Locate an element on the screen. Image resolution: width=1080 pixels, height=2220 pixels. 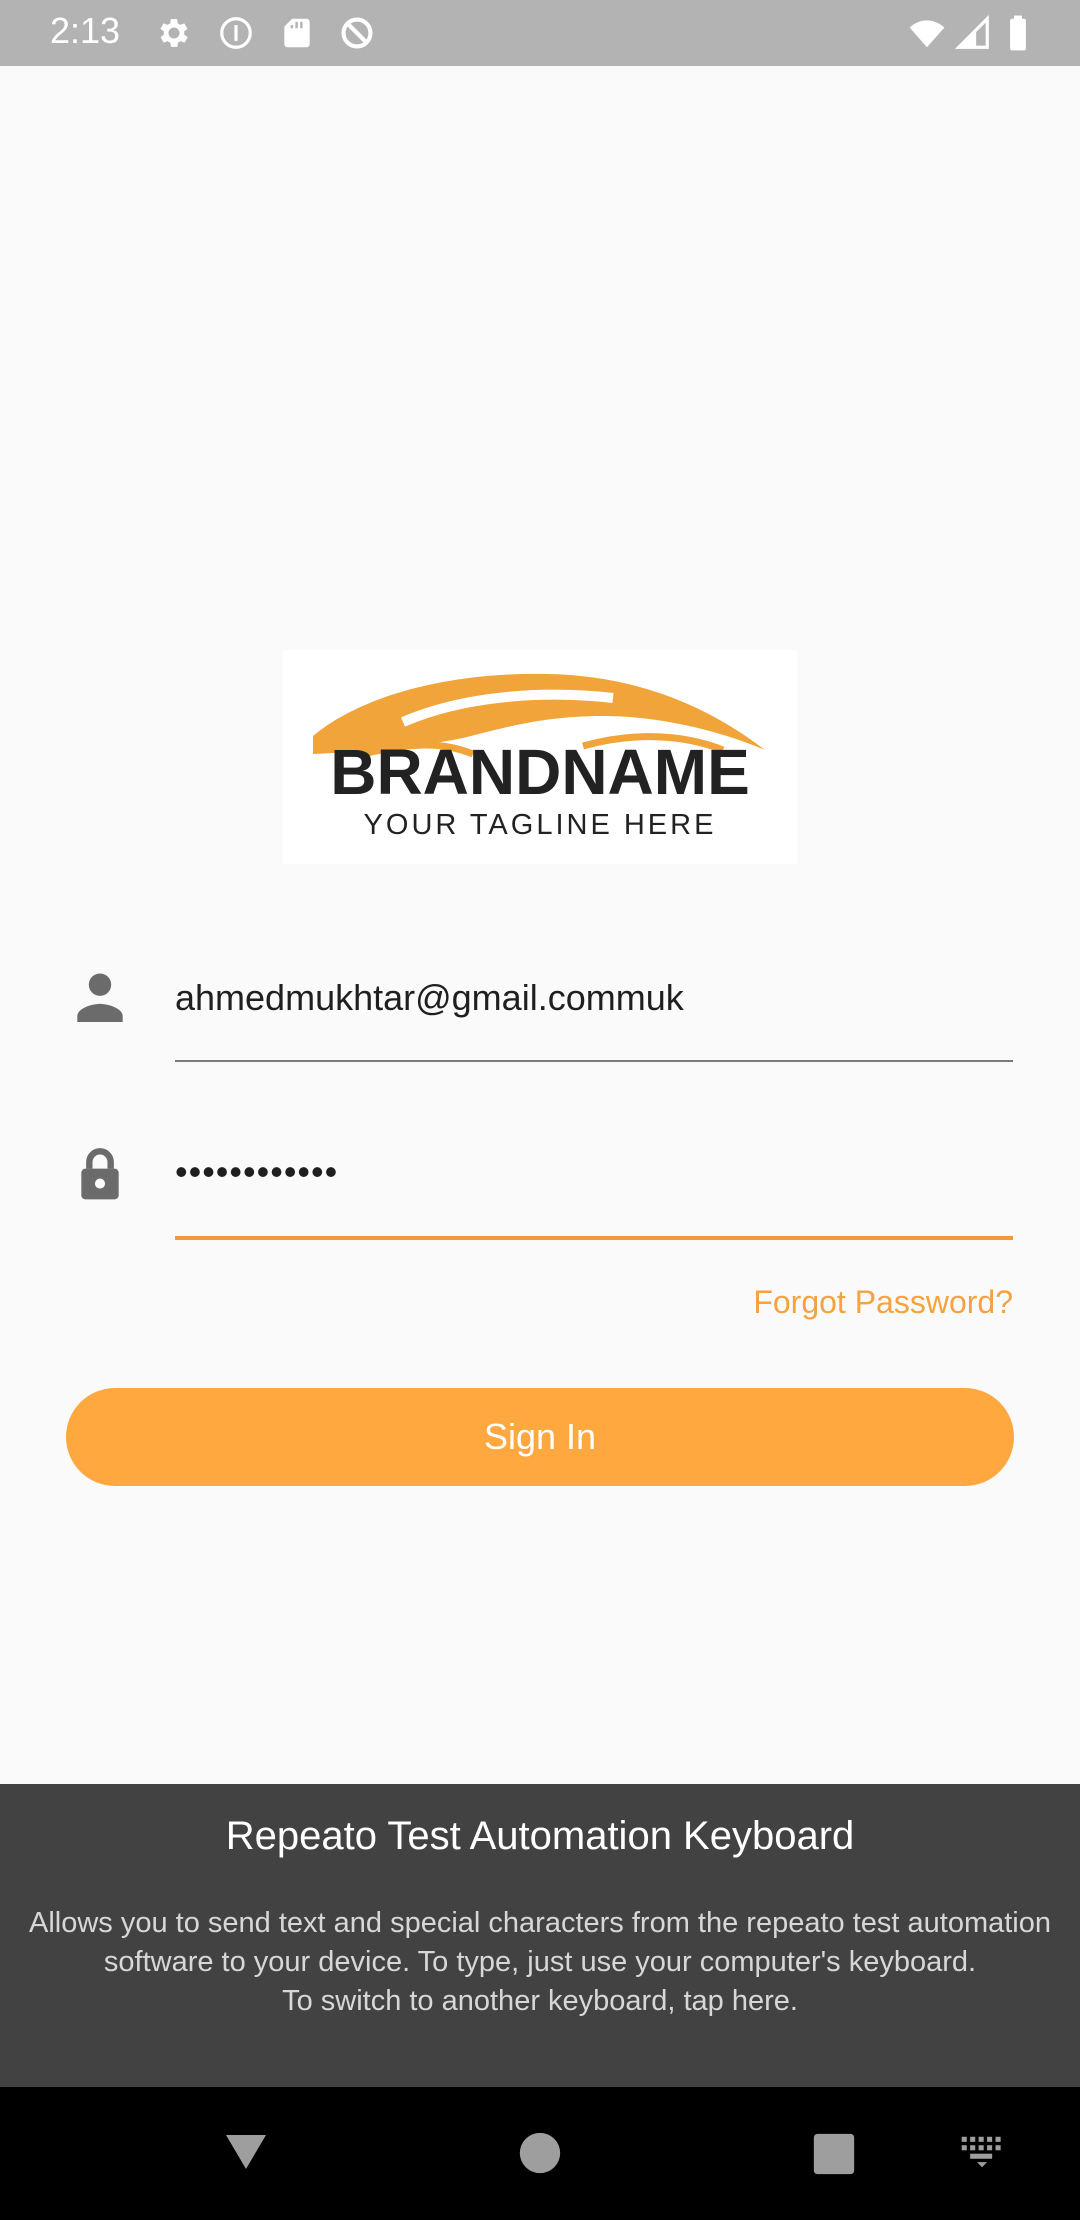
status-bar: 2:13 is located at coordinates (540, 33).